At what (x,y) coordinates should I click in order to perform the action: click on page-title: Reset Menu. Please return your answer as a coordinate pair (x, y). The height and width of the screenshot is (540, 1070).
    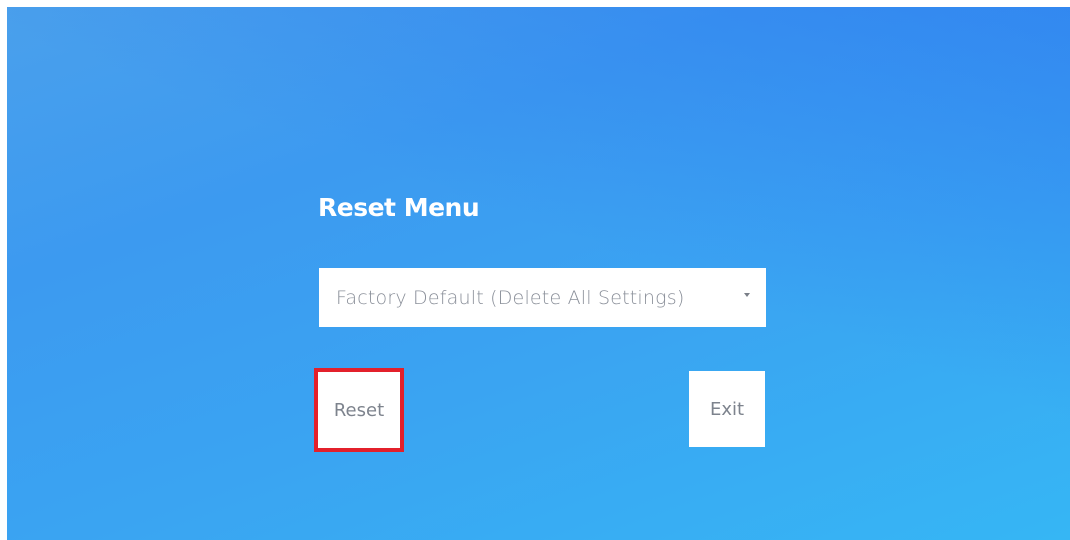
    Looking at the image, I should click on (399, 207).